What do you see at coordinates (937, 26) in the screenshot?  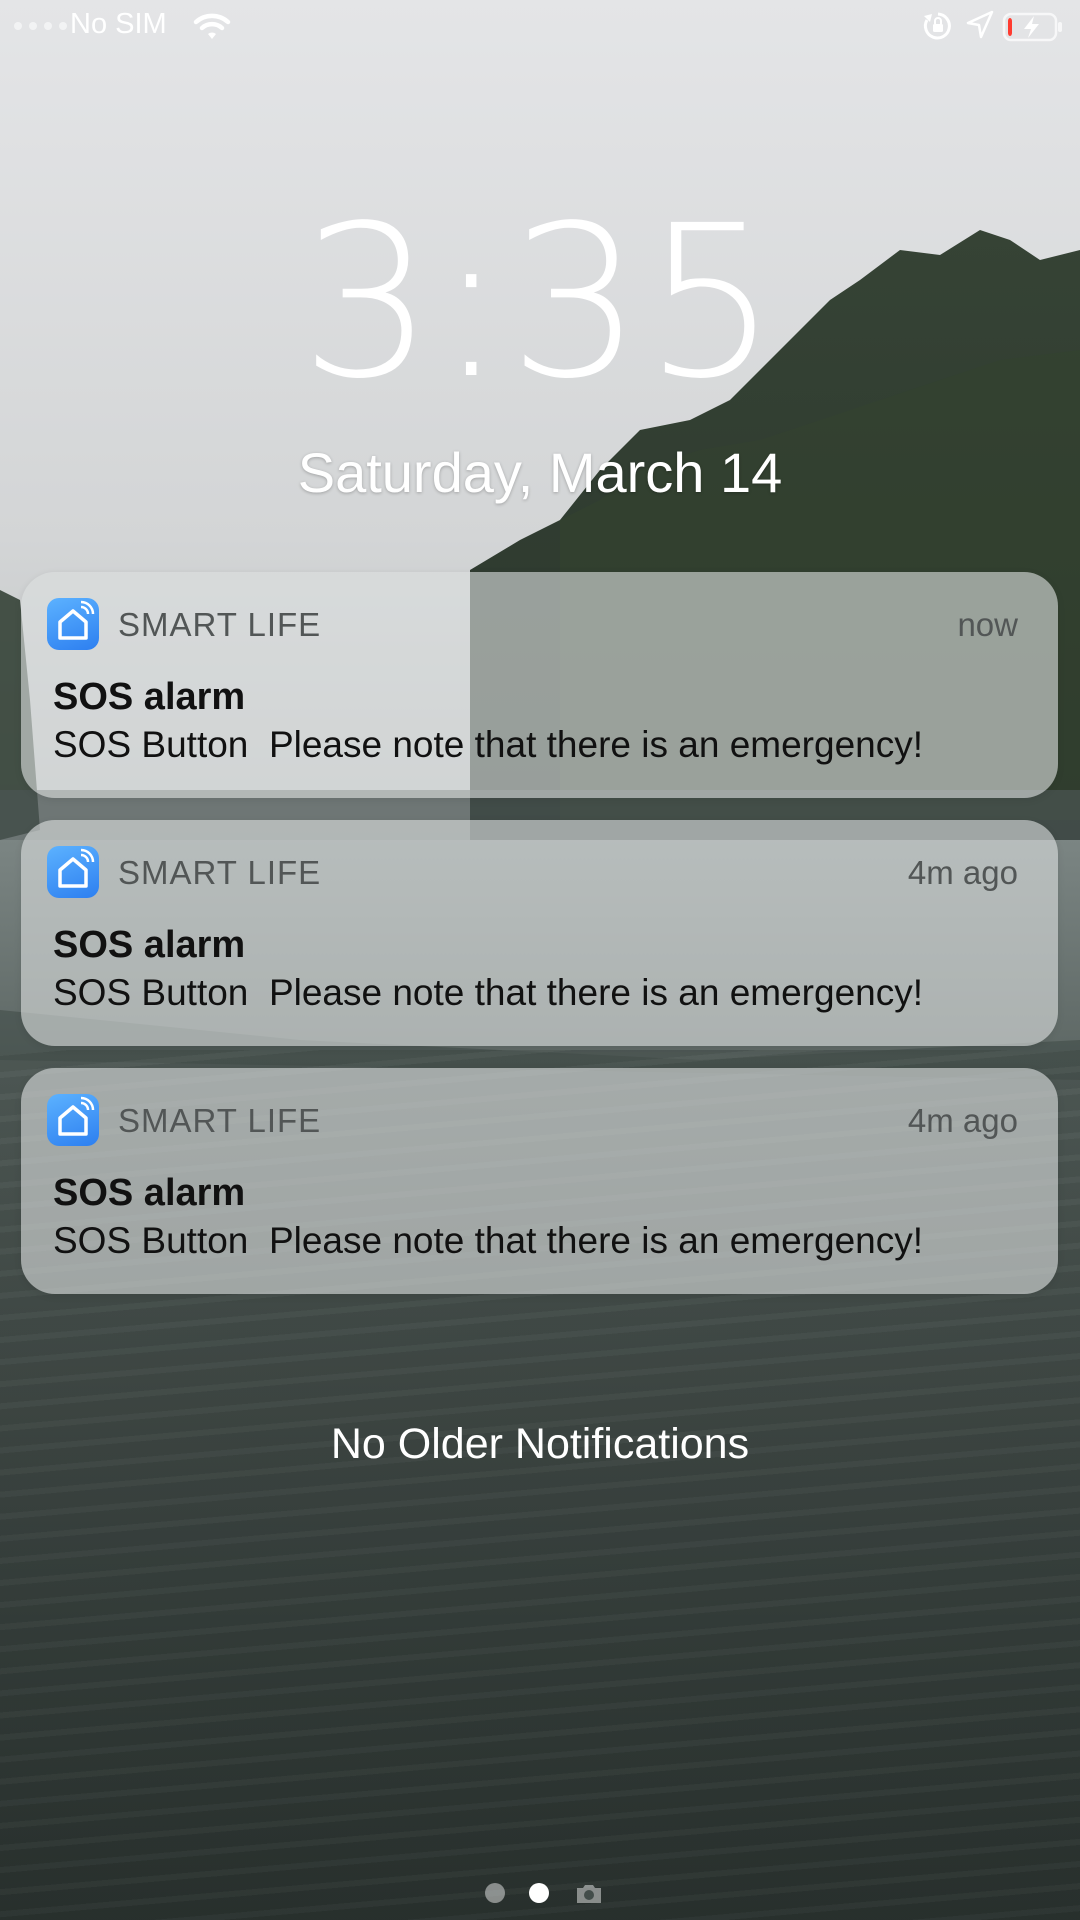 I see `orientation-lock-icon` at bounding box center [937, 26].